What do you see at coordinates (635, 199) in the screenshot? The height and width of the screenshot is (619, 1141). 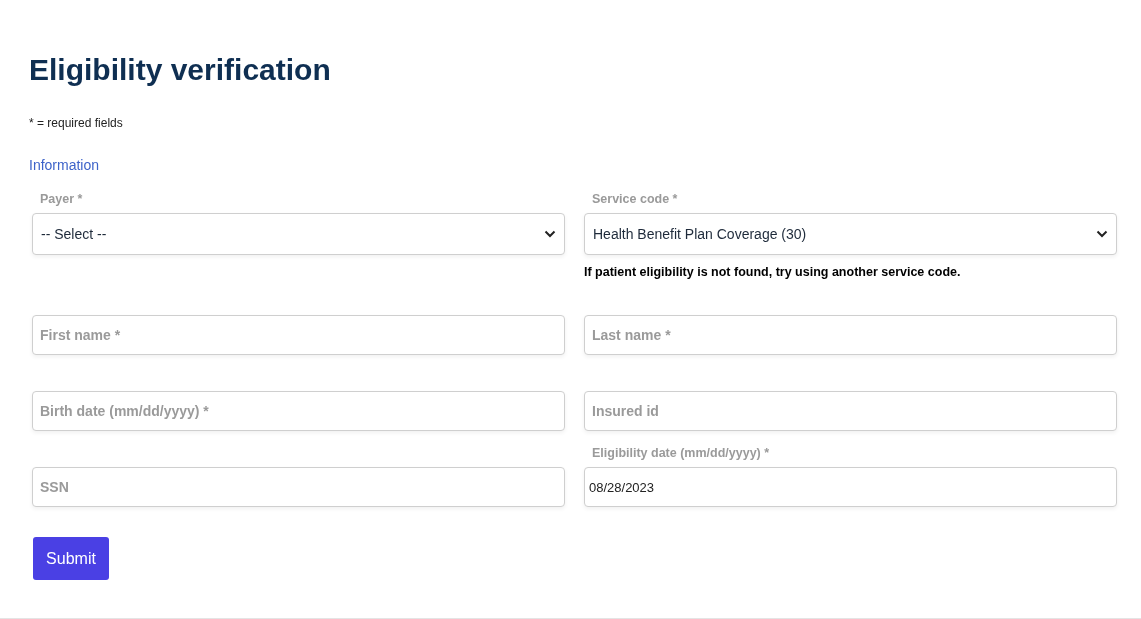 I see `field-label: Service code *` at bounding box center [635, 199].